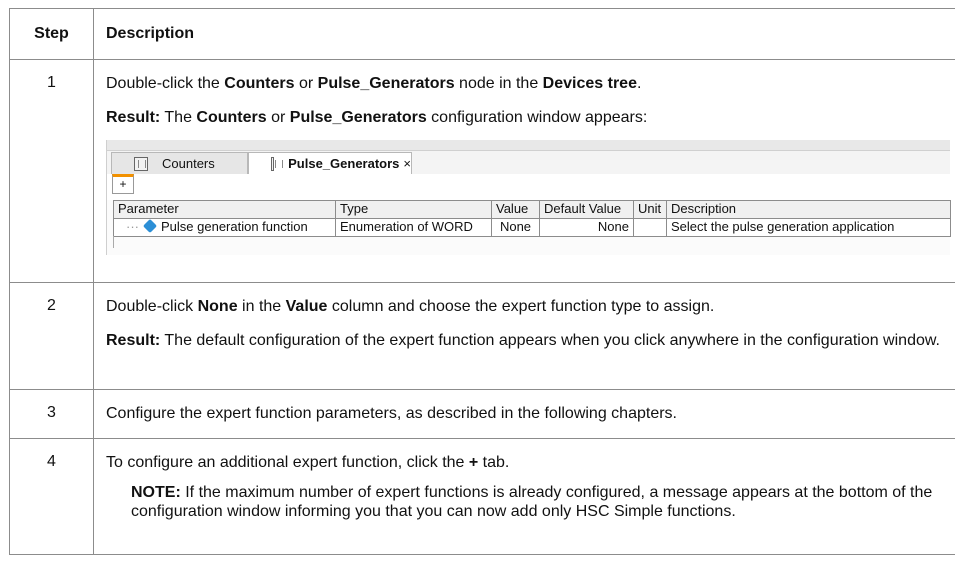 The image size is (955, 588). What do you see at coordinates (188, 163) in the screenshot?
I see `tab-label: Counters` at bounding box center [188, 163].